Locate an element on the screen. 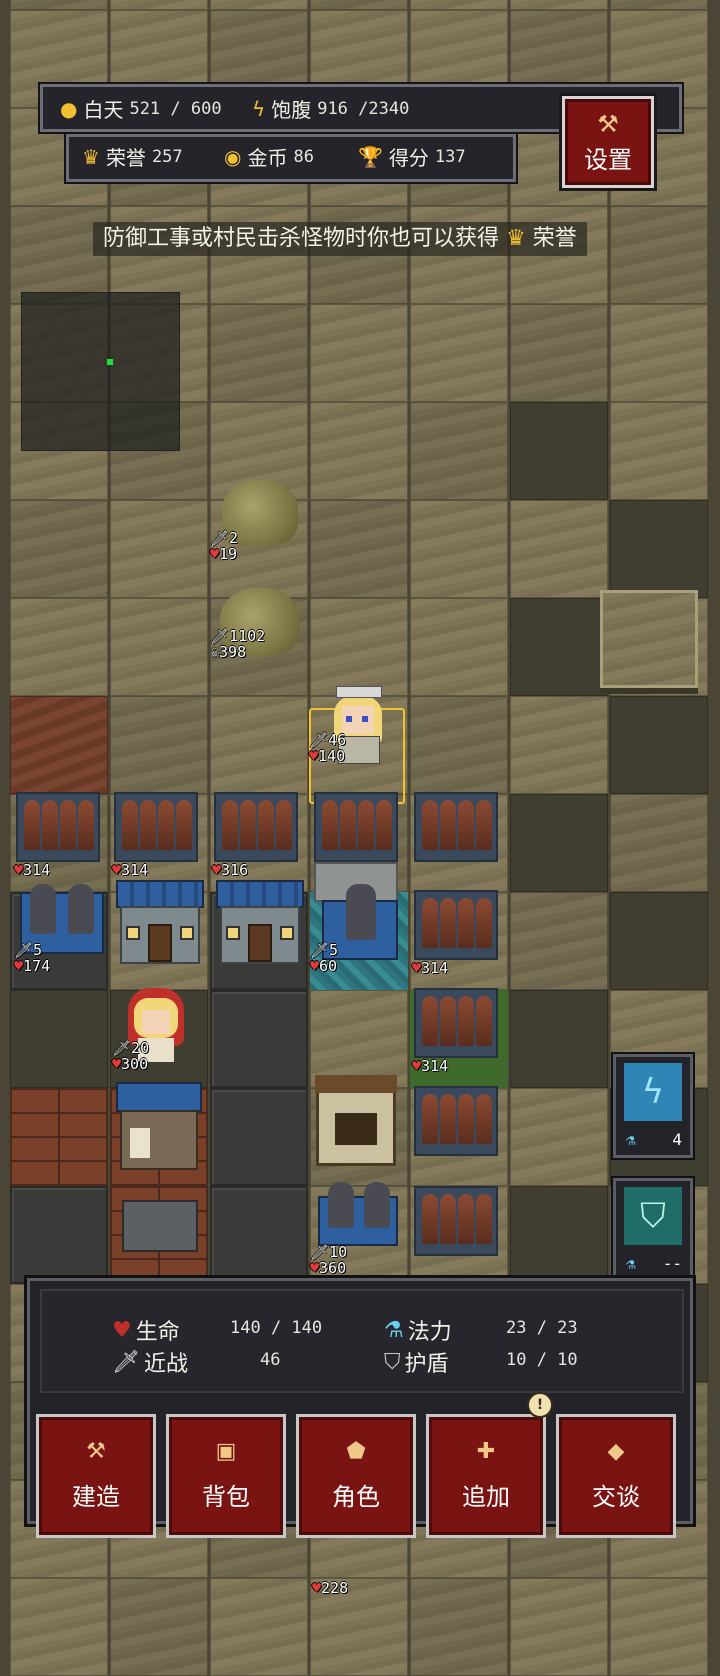  skill-slot-shield: ⛉ ⚗ -- is located at coordinates (653, 1230).